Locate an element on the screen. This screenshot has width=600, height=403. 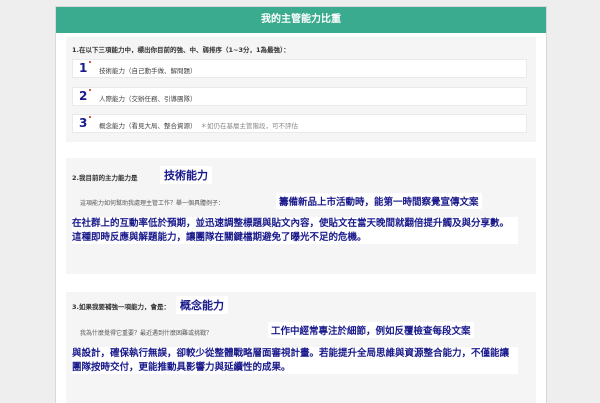
ranking-item-technical: 1 技術能力（自己動手做、解問題） is located at coordinates (299, 68).